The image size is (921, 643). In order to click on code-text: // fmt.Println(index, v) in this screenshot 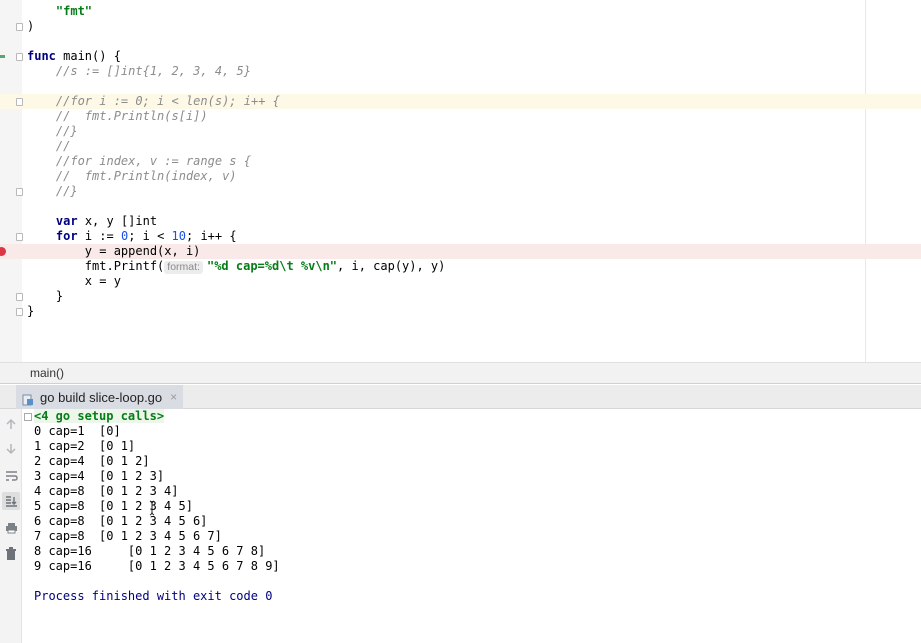, I will do `click(132, 176)`.